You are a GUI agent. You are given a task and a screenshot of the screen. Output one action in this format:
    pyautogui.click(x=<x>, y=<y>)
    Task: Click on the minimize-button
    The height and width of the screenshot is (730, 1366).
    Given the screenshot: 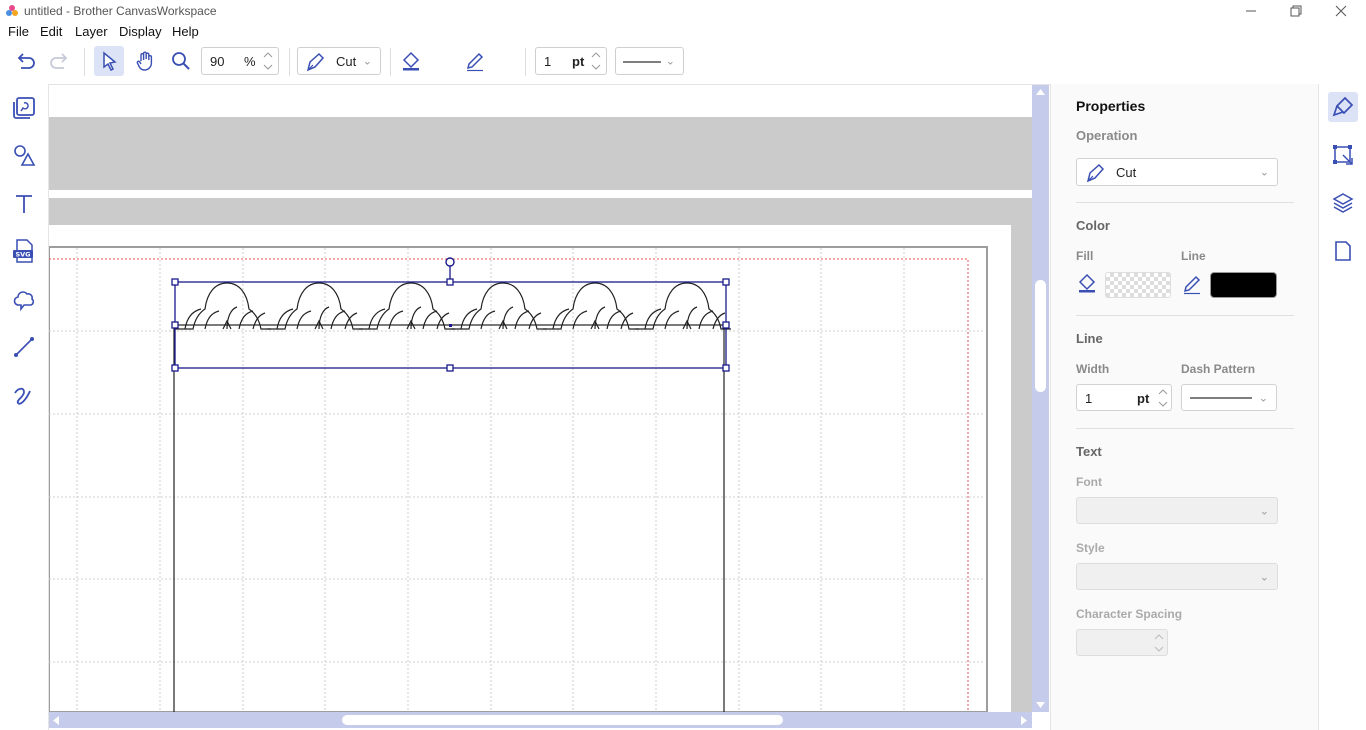 What is the action you would take?
    pyautogui.click(x=1251, y=11)
    